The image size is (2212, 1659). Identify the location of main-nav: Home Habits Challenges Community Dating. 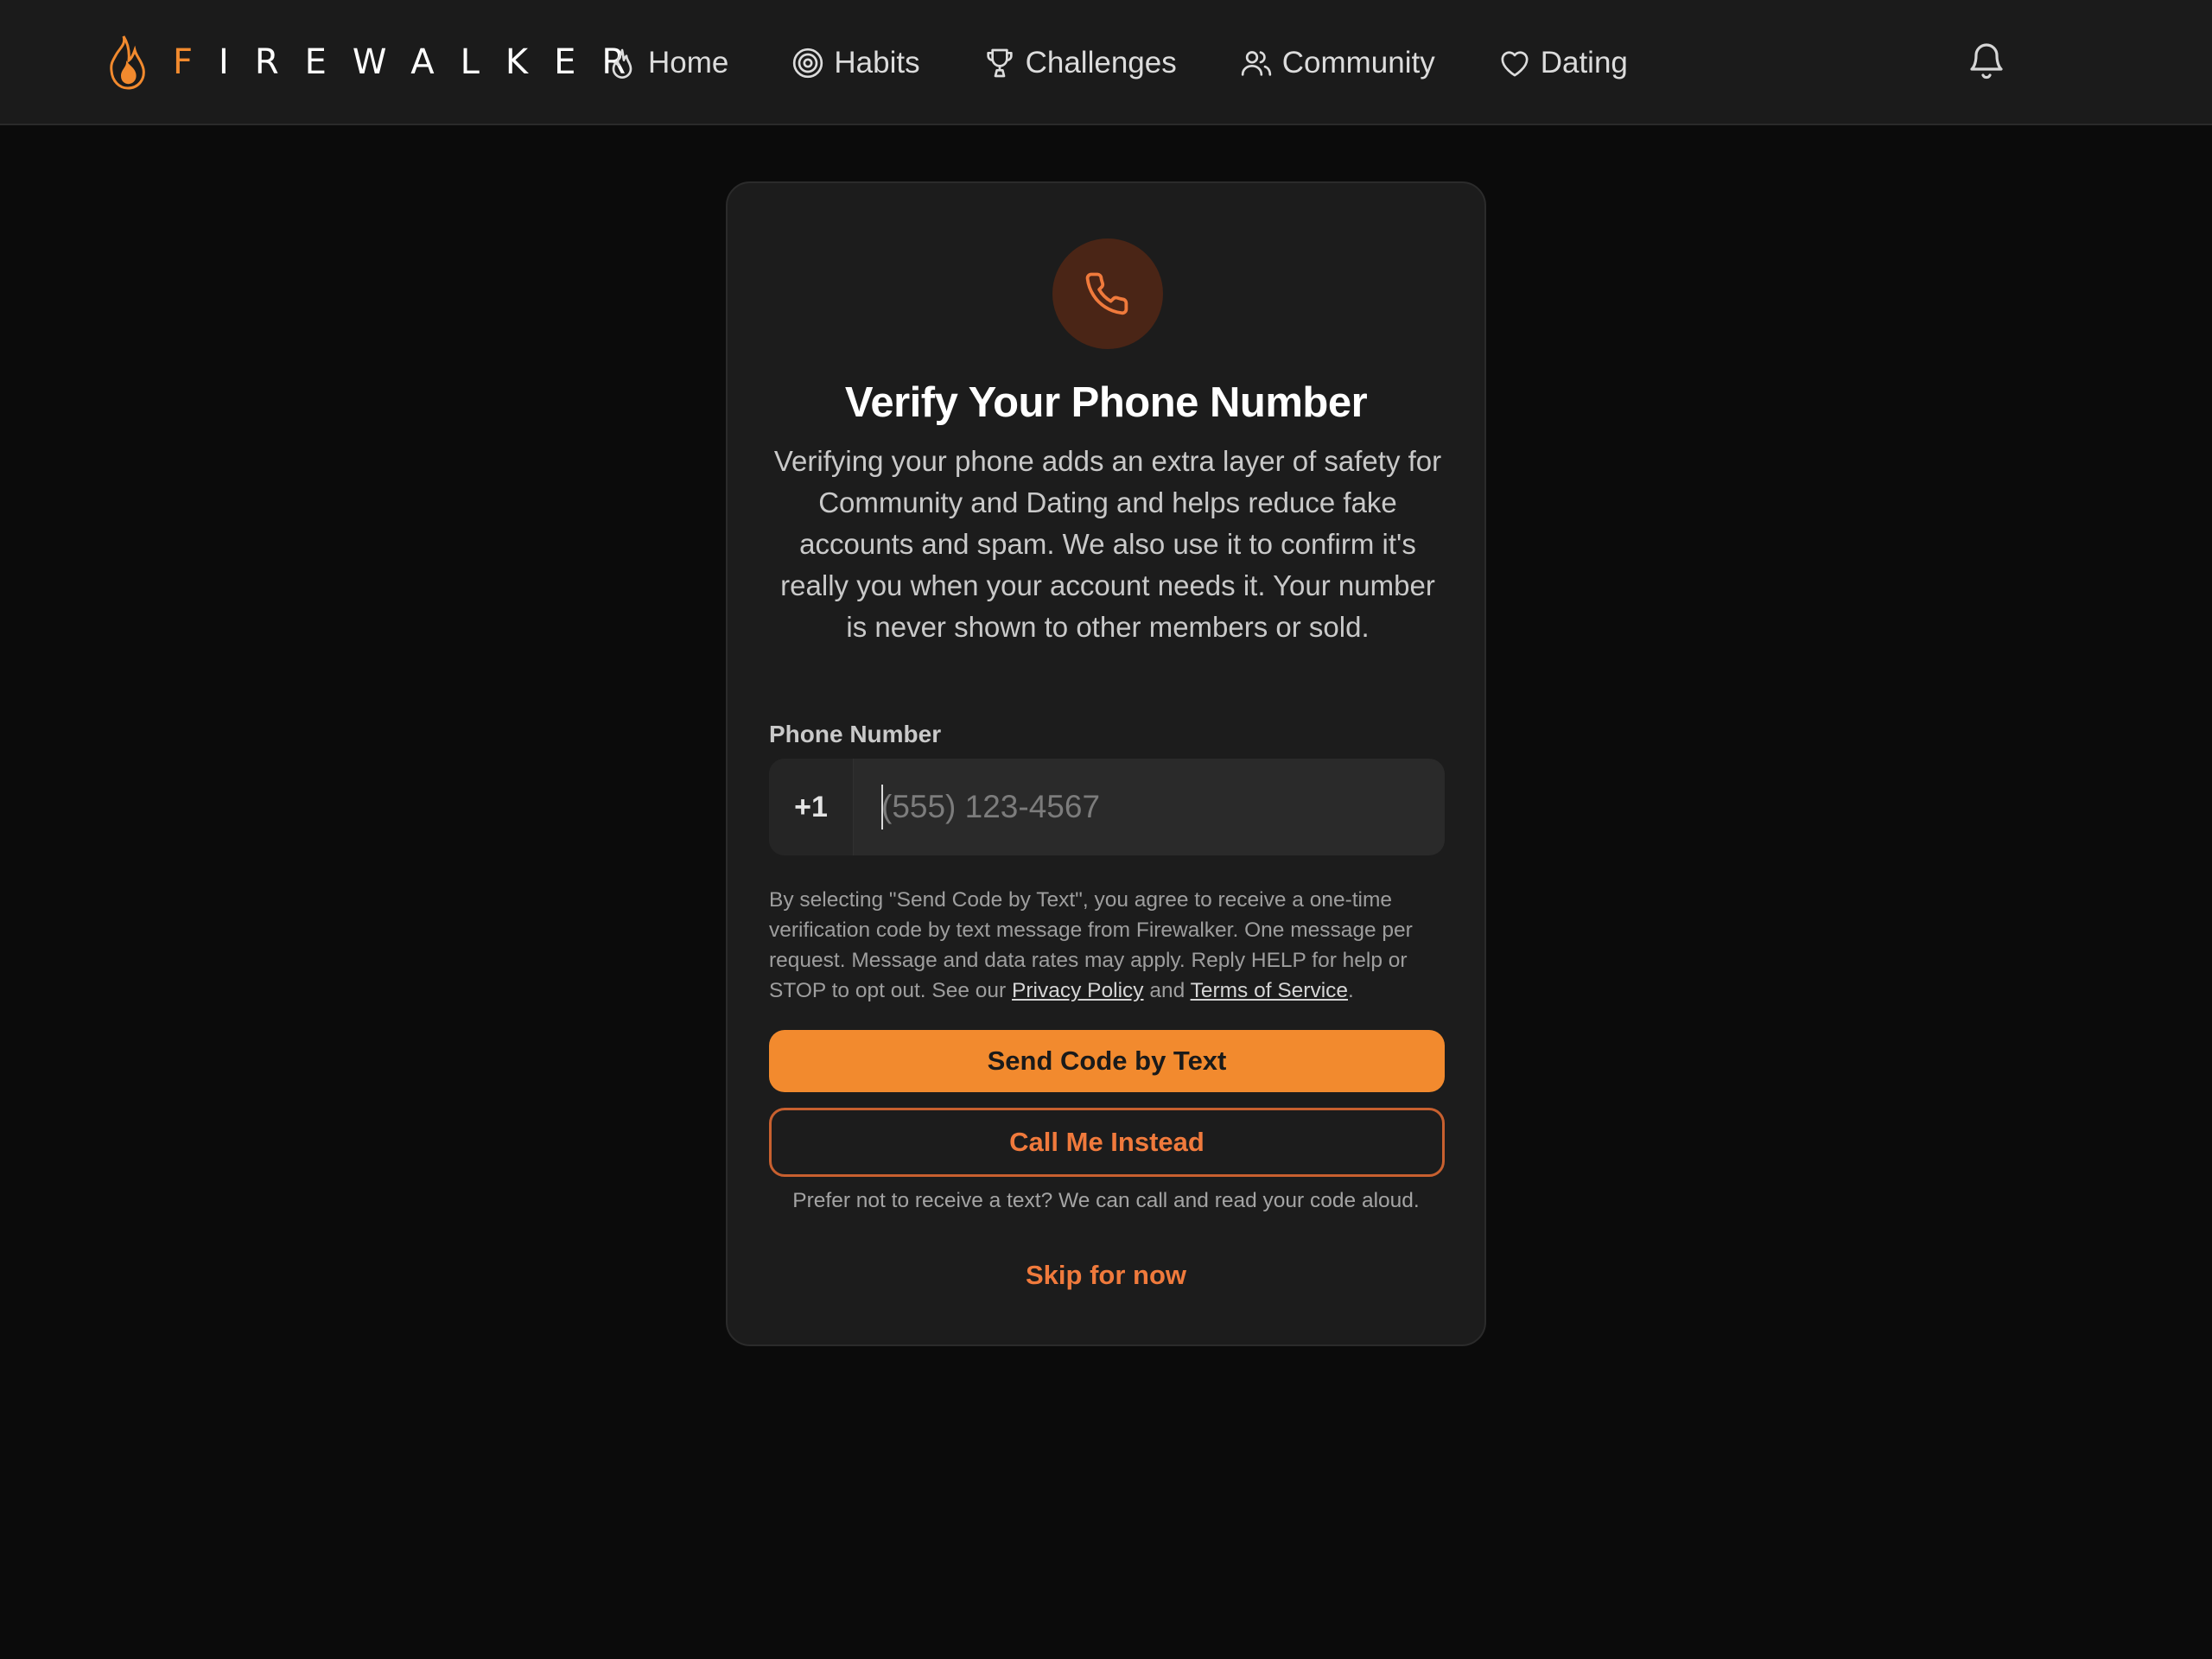
(1147, 62).